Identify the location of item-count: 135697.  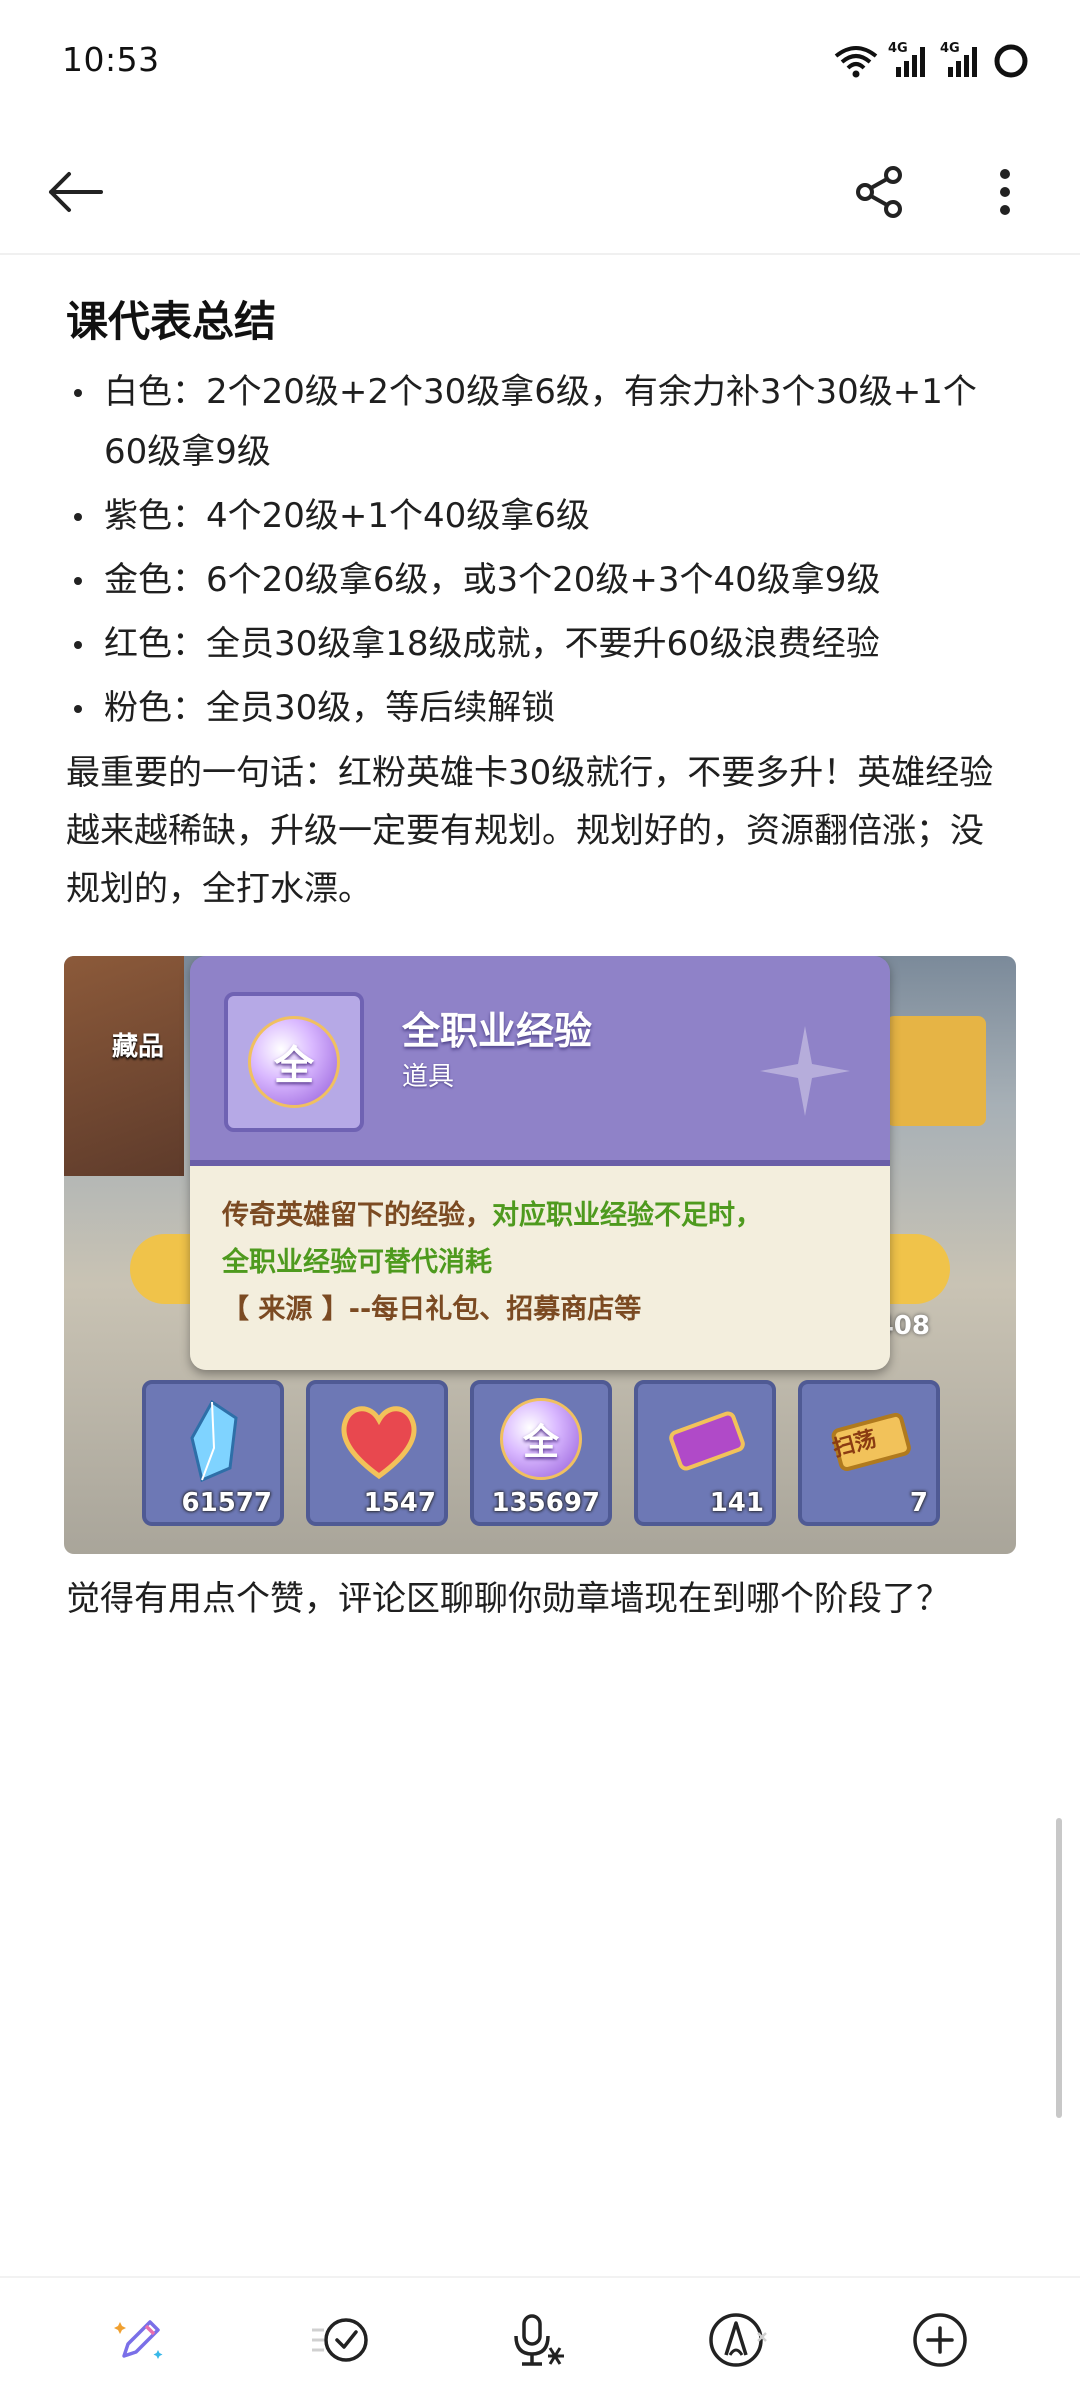
(545, 1503).